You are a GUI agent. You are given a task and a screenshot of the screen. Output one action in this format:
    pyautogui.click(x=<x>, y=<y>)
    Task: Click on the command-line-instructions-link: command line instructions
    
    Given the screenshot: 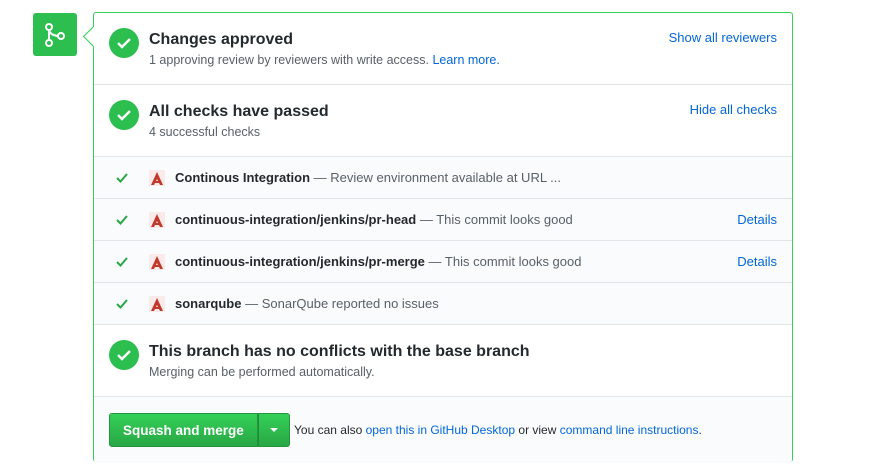 What is the action you would take?
    pyautogui.click(x=629, y=430)
    